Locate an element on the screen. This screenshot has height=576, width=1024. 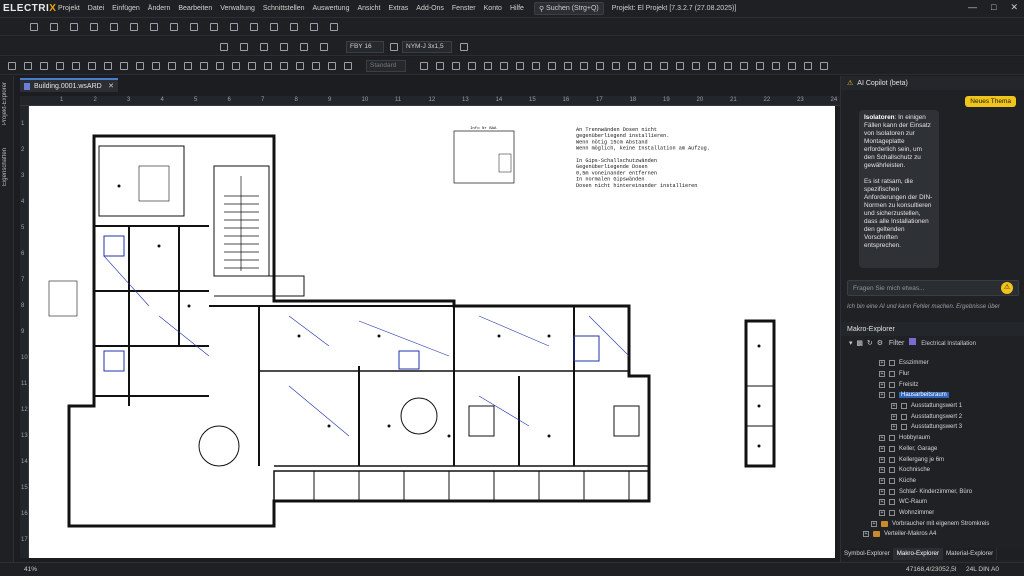
makro-tree-item: + Kellergang je 6m is located at coordinates (932, 459).